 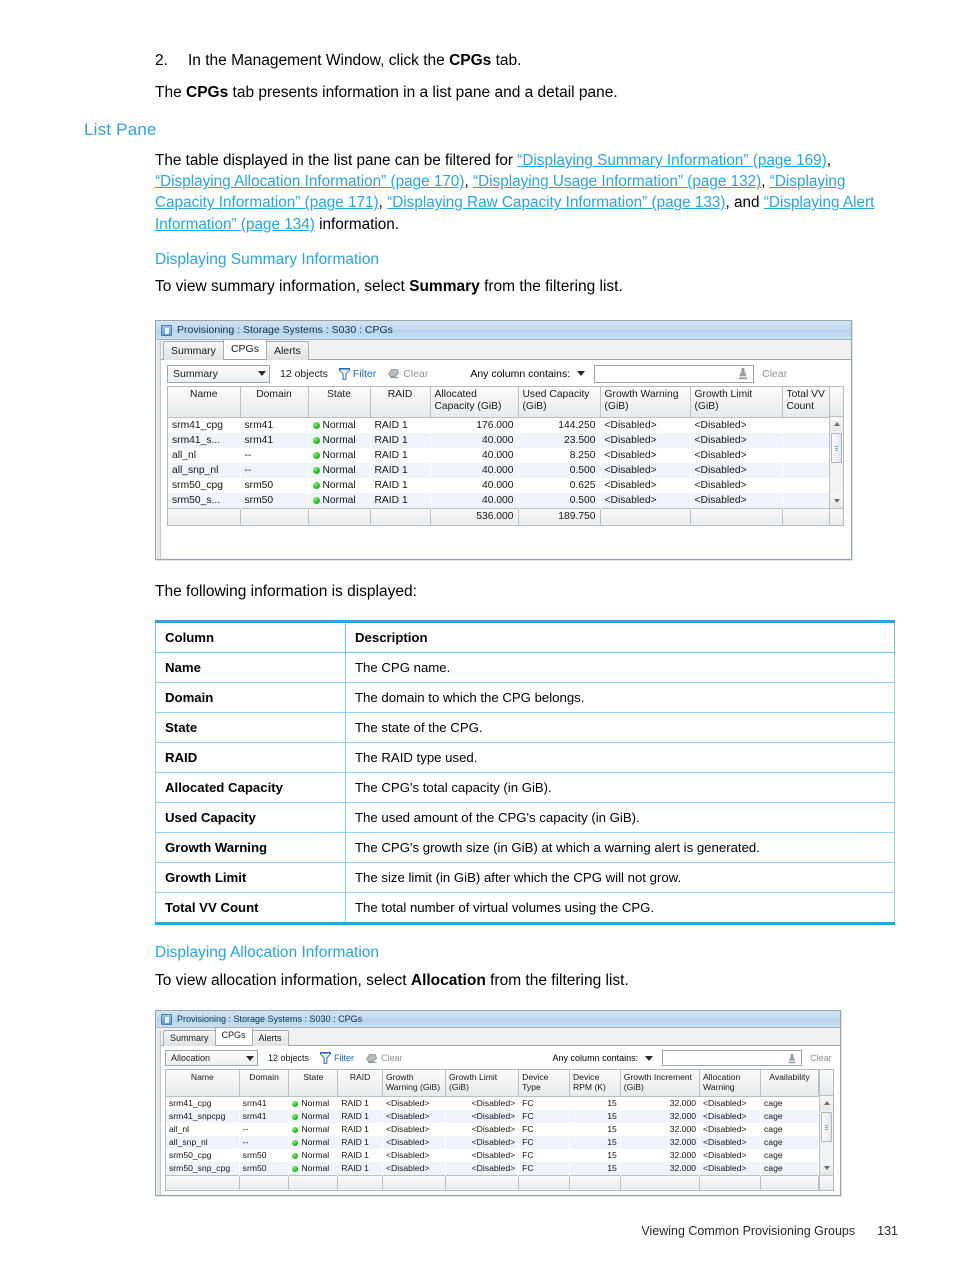 What do you see at coordinates (789, 1083) in the screenshot?
I see `col-availability: Availability` at bounding box center [789, 1083].